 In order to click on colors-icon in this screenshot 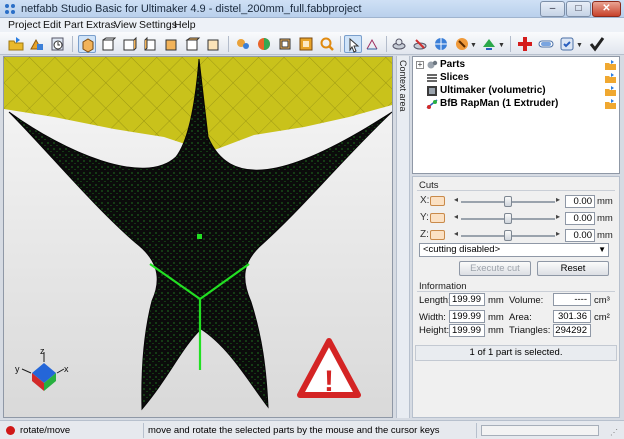, I will do `click(264, 44)`.